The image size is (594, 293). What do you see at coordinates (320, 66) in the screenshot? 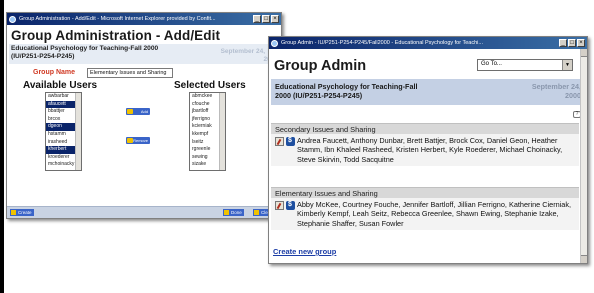
I see `page-title: Group Admin` at bounding box center [320, 66].